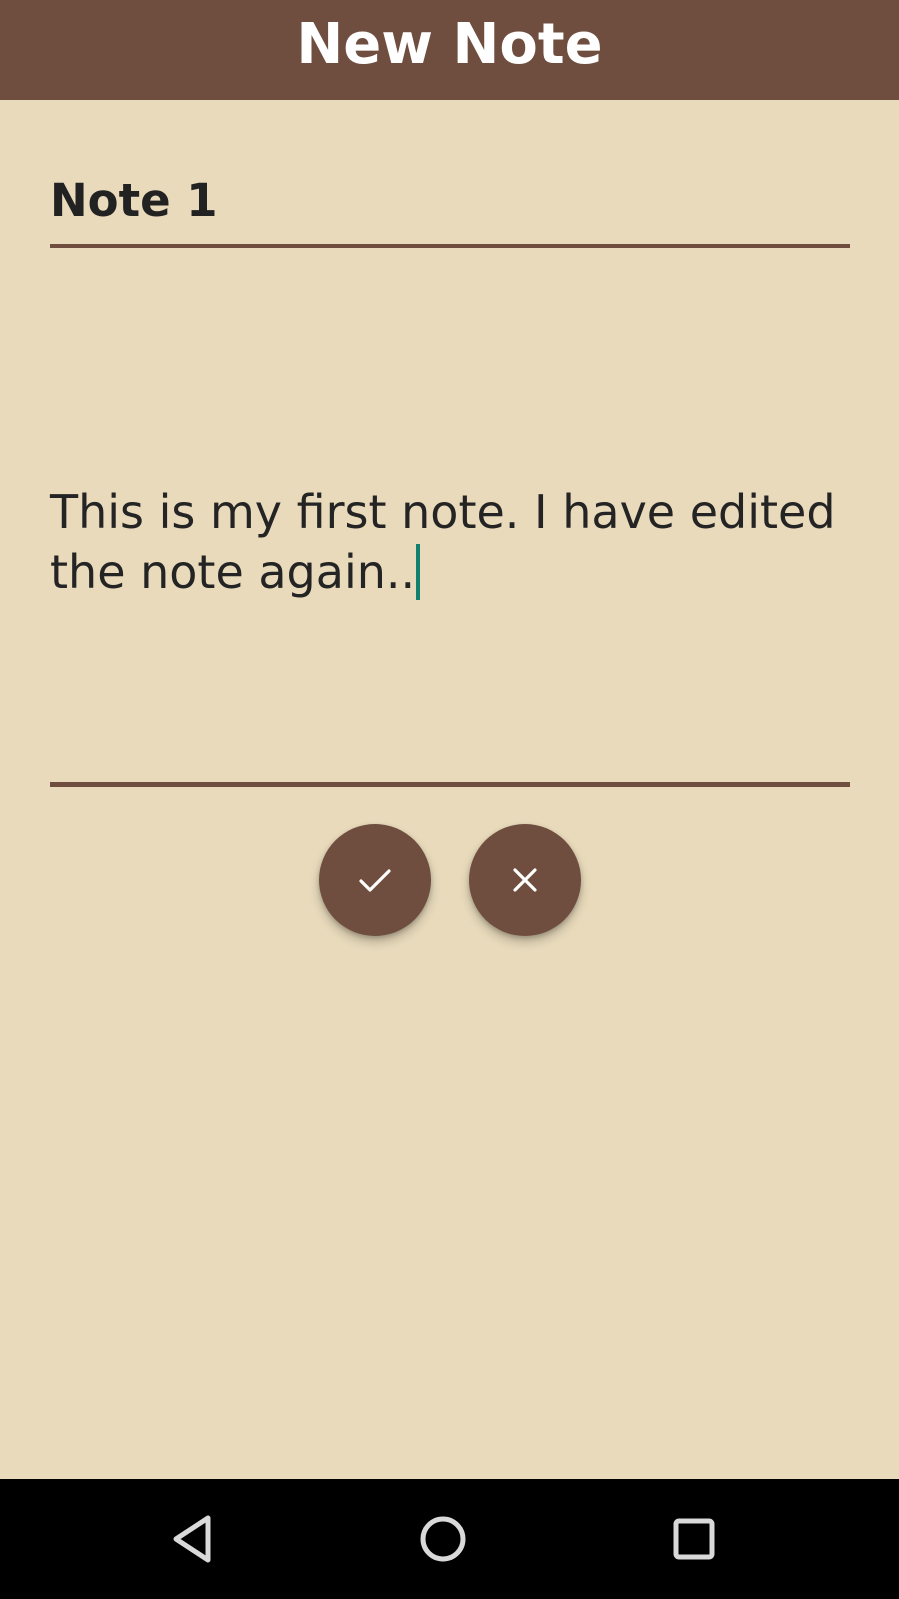  I want to click on home-button, so click(443, 1539).